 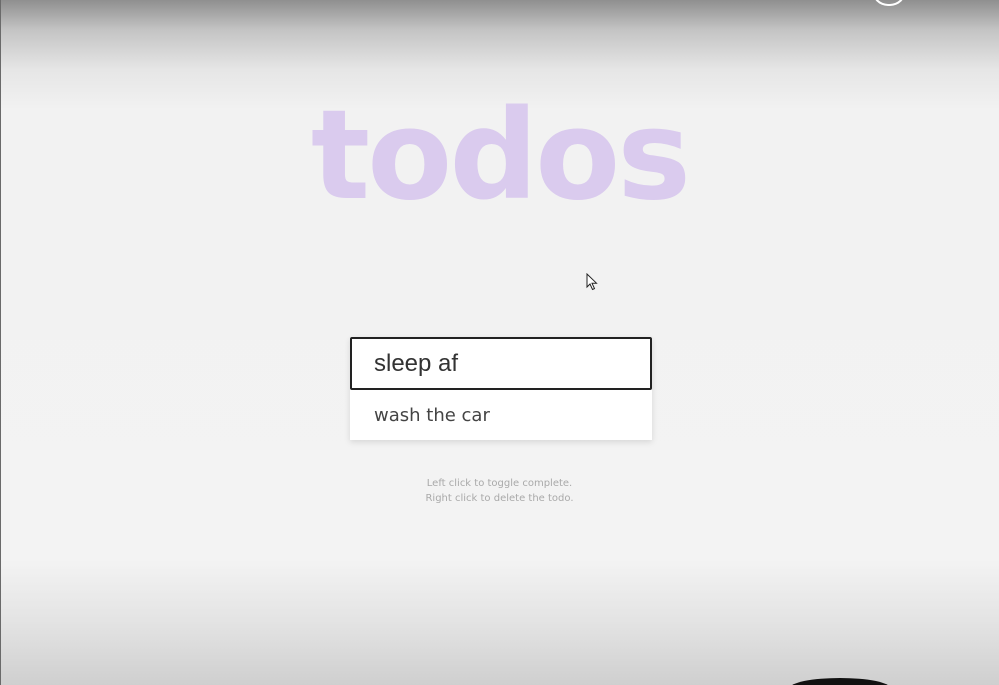 What do you see at coordinates (501, 363) in the screenshot?
I see `new-todo-input` at bounding box center [501, 363].